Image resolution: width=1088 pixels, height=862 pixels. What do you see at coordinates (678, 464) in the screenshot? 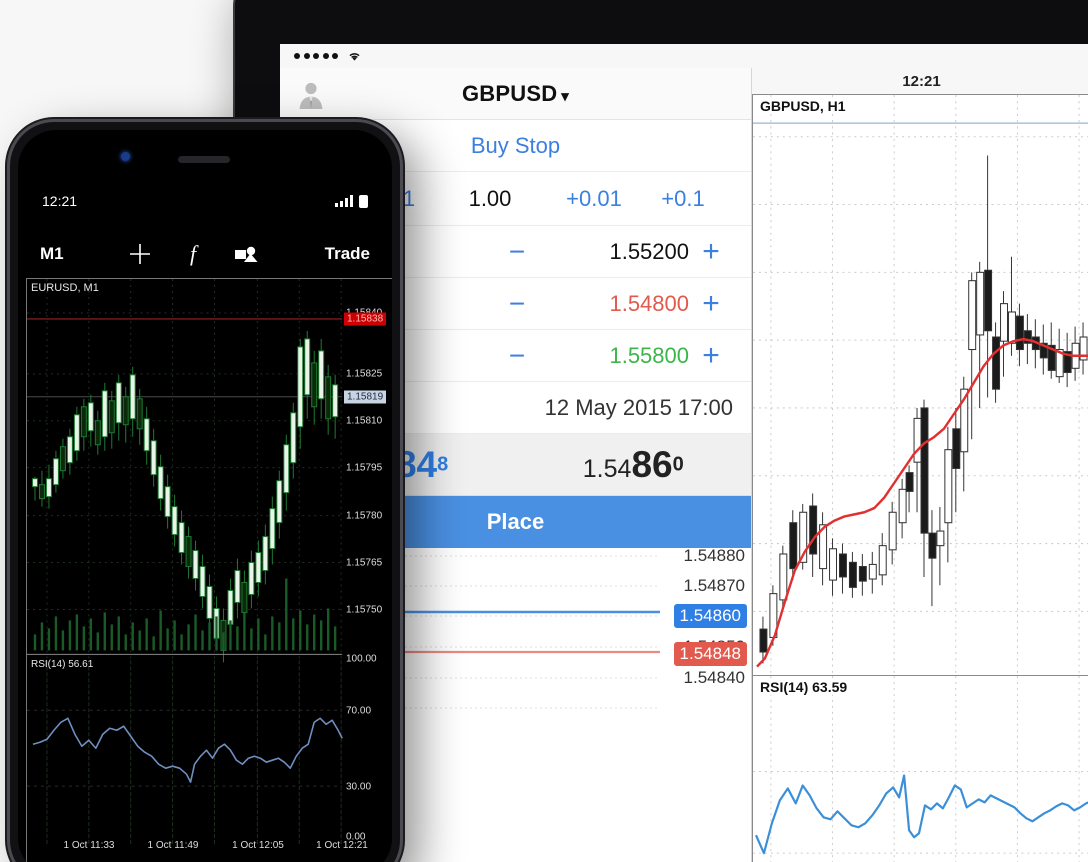
I see `ask-sup: 0` at bounding box center [678, 464].